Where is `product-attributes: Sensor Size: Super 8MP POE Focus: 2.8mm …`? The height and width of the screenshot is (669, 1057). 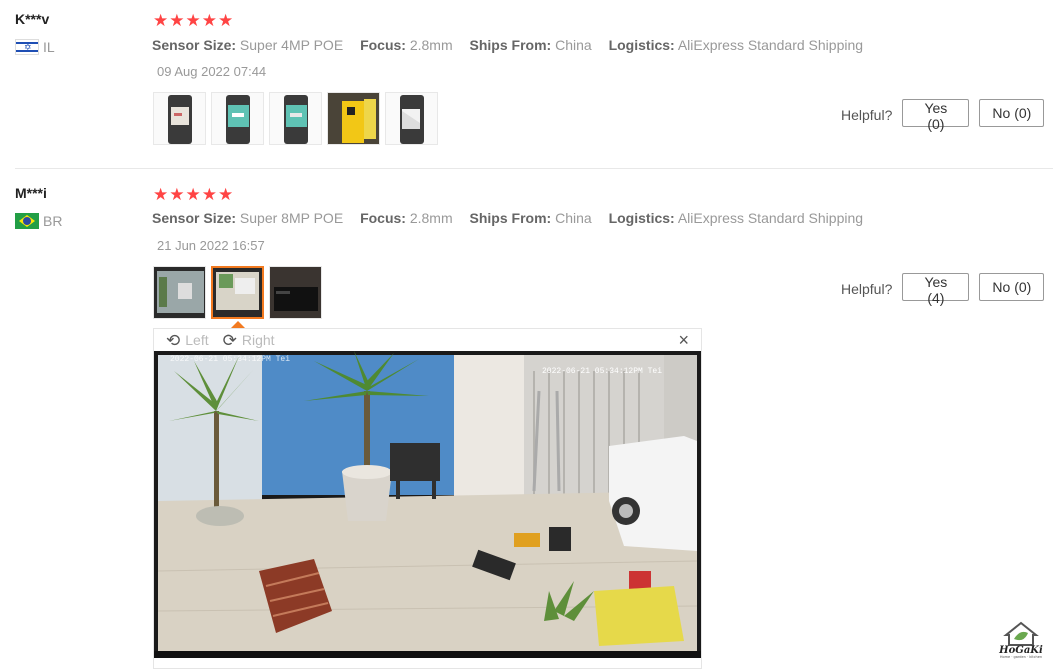 product-attributes: Sensor Size: Super 8MP POE Focus: 2.8mm … is located at coordinates (514, 218).